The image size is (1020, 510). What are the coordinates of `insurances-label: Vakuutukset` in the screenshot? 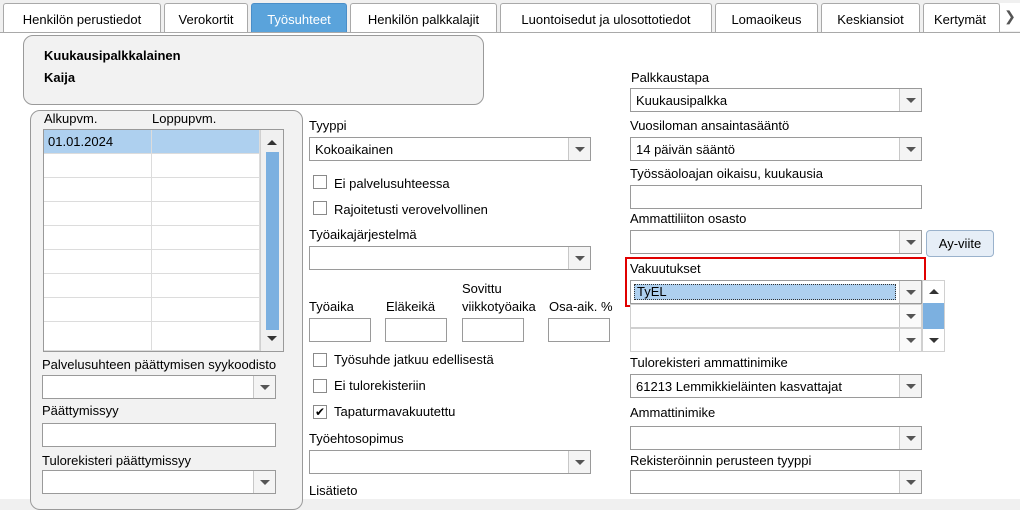 It's located at (665, 268).